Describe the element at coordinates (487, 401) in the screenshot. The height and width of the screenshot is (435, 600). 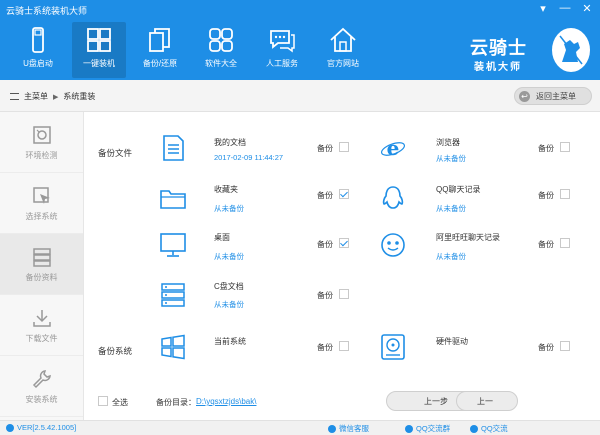
I see `next-step-button: 上一` at that location.